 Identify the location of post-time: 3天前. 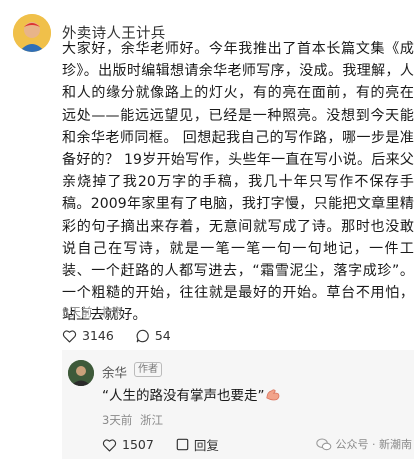
(77, 312).